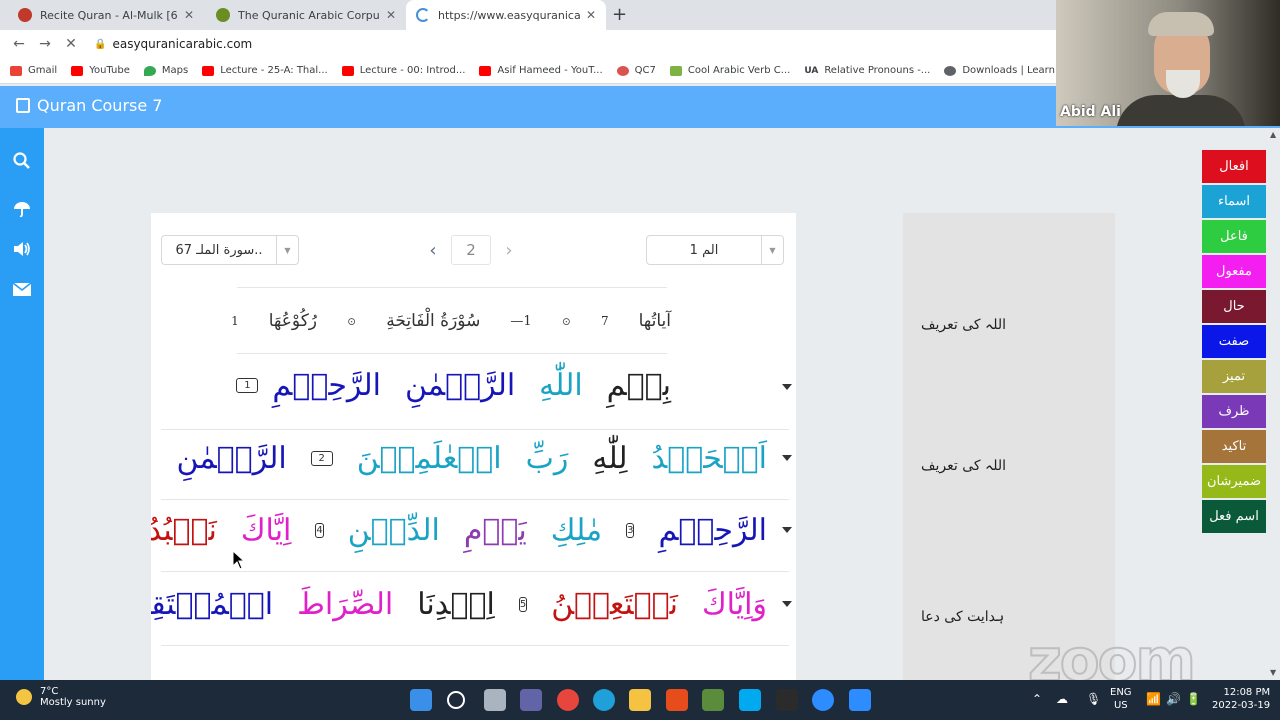 The image size is (1280, 720). What do you see at coordinates (1153, 699) in the screenshot?
I see `wifi-icon: 📶` at bounding box center [1153, 699].